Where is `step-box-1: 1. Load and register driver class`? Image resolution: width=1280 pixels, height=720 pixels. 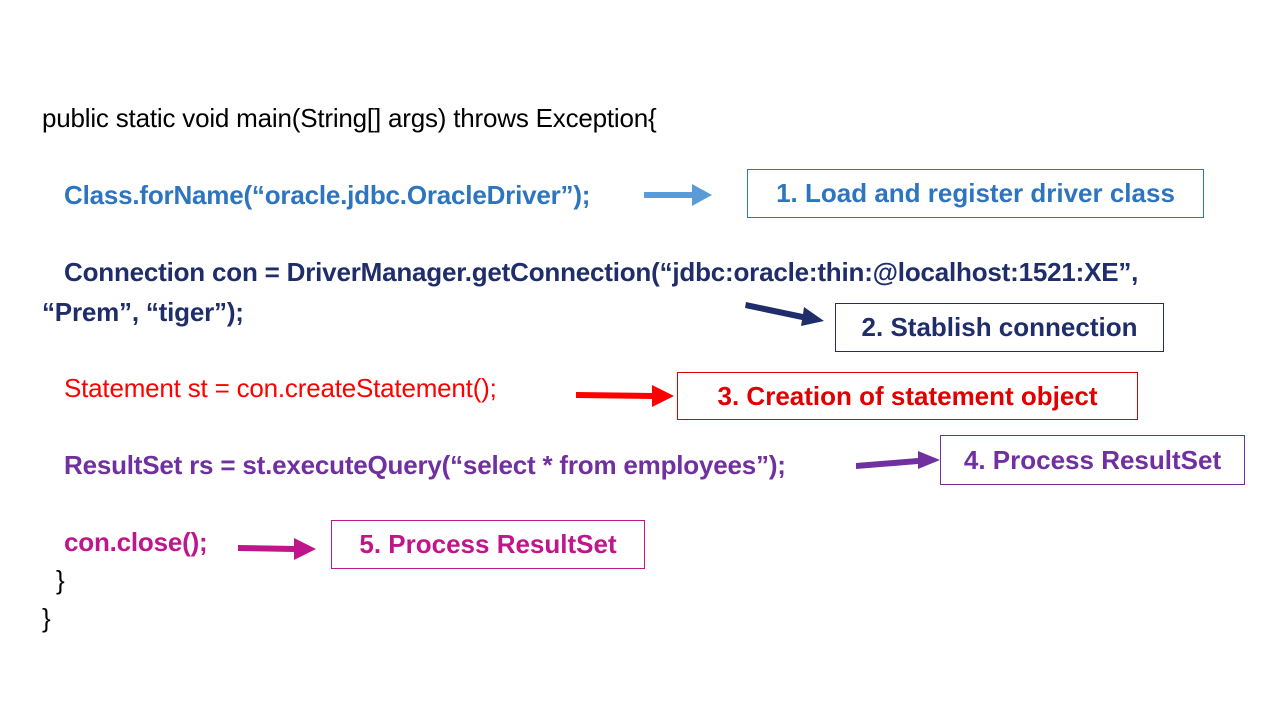
step-box-1: 1. Load and register driver class is located at coordinates (975, 193).